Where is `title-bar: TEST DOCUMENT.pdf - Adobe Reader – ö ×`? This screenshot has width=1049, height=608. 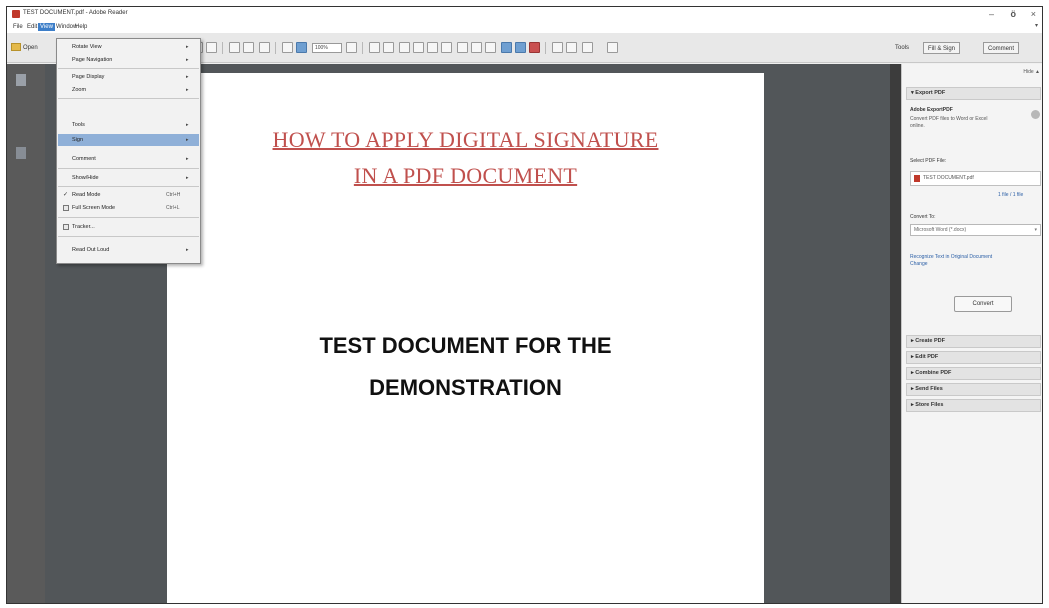 title-bar: TEST DOCUMENT.pdf - Adobe Reader – ö × is located at coordinates (524, 14).